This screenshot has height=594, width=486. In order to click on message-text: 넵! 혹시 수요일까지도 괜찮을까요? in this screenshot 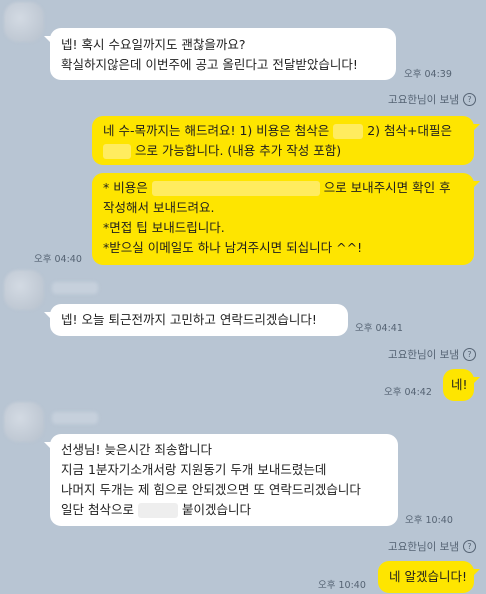, I will do `click(153, 44)`.